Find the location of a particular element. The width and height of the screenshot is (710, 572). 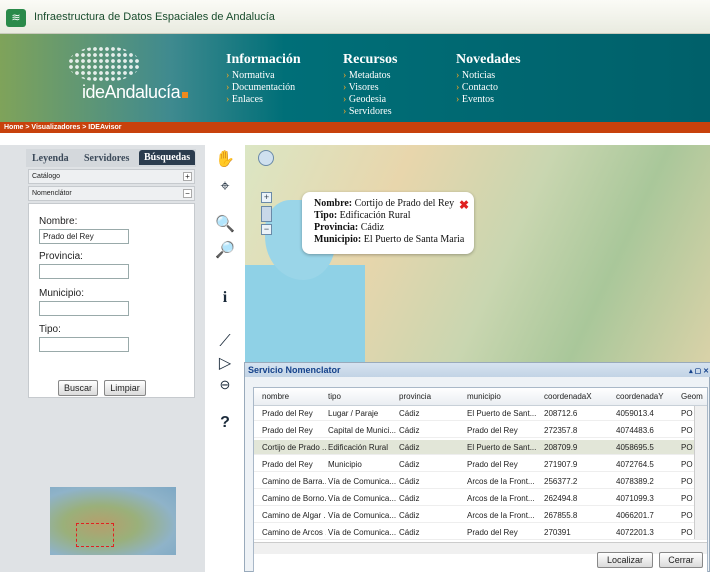

logo-map-icon is located at coordinates (104, 64).